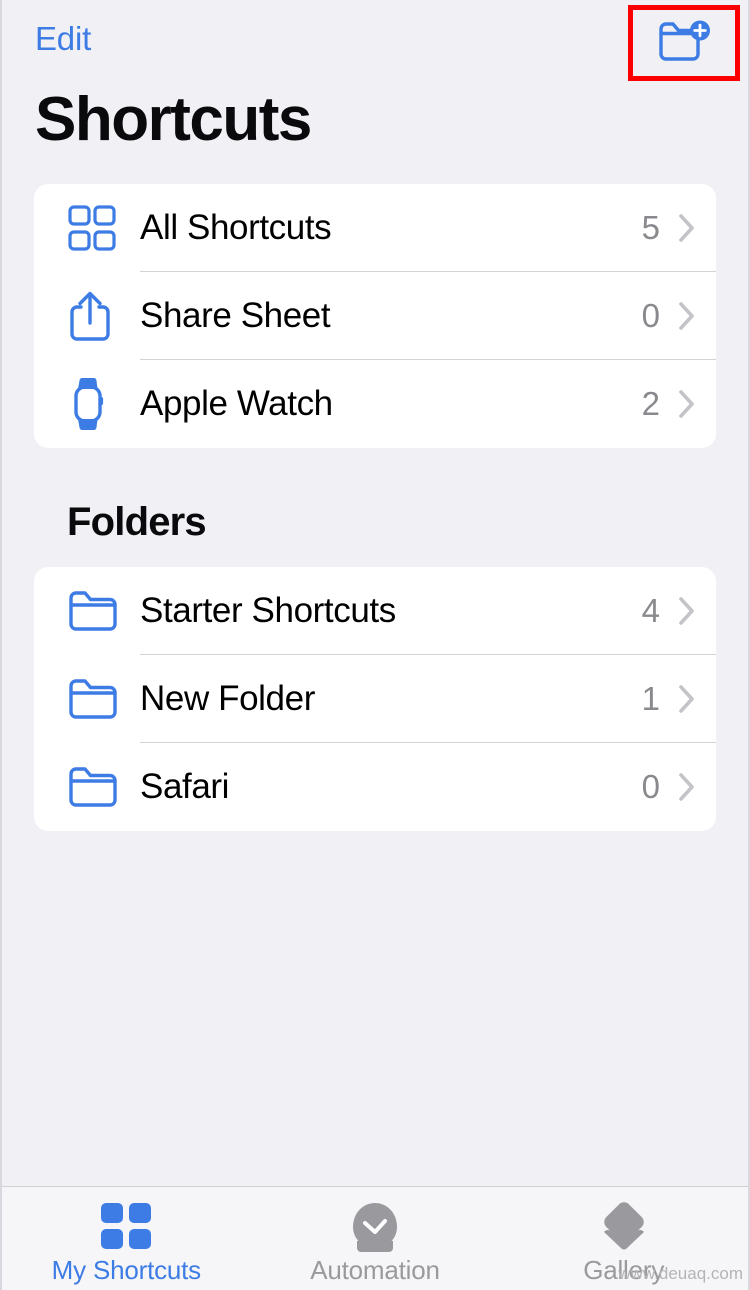  What do you see at coordinates (375, 787) in the screenshot?
I see `list-item-safari: Safari 0` at bounding box center [375, 787].